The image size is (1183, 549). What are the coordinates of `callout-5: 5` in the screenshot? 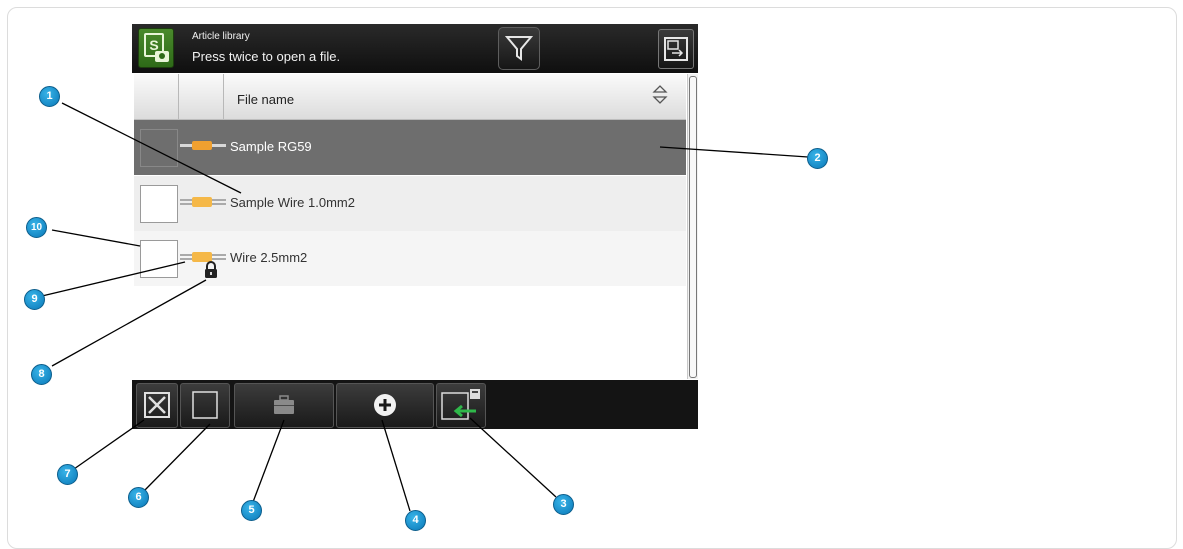 It's located at (251, 510).